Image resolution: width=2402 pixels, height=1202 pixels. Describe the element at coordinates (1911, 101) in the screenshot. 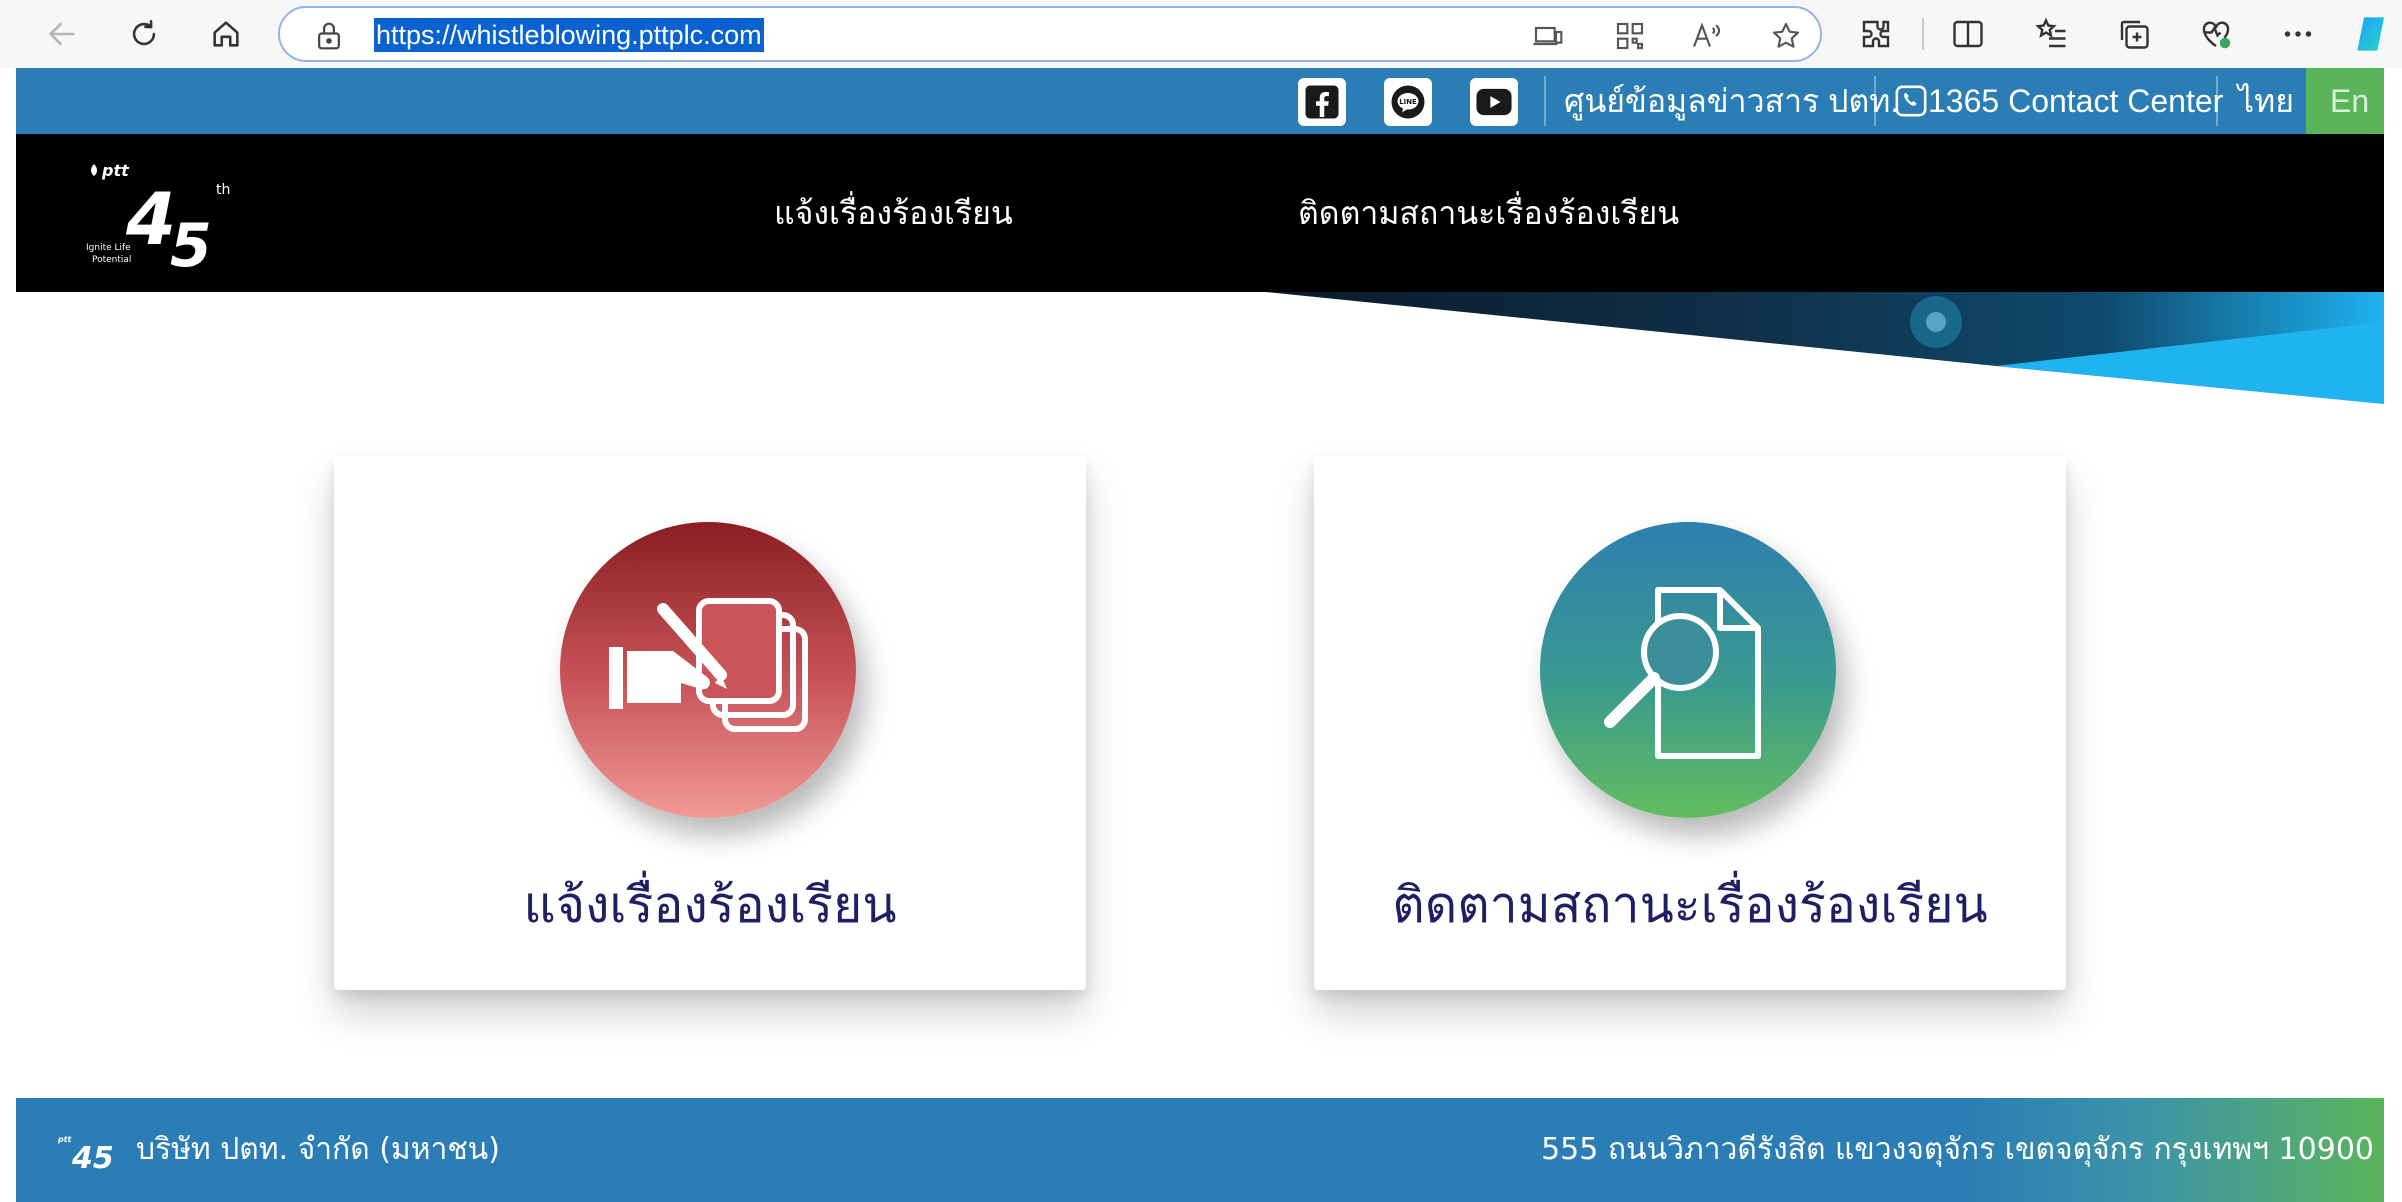

I see `phone-icon` at that location.